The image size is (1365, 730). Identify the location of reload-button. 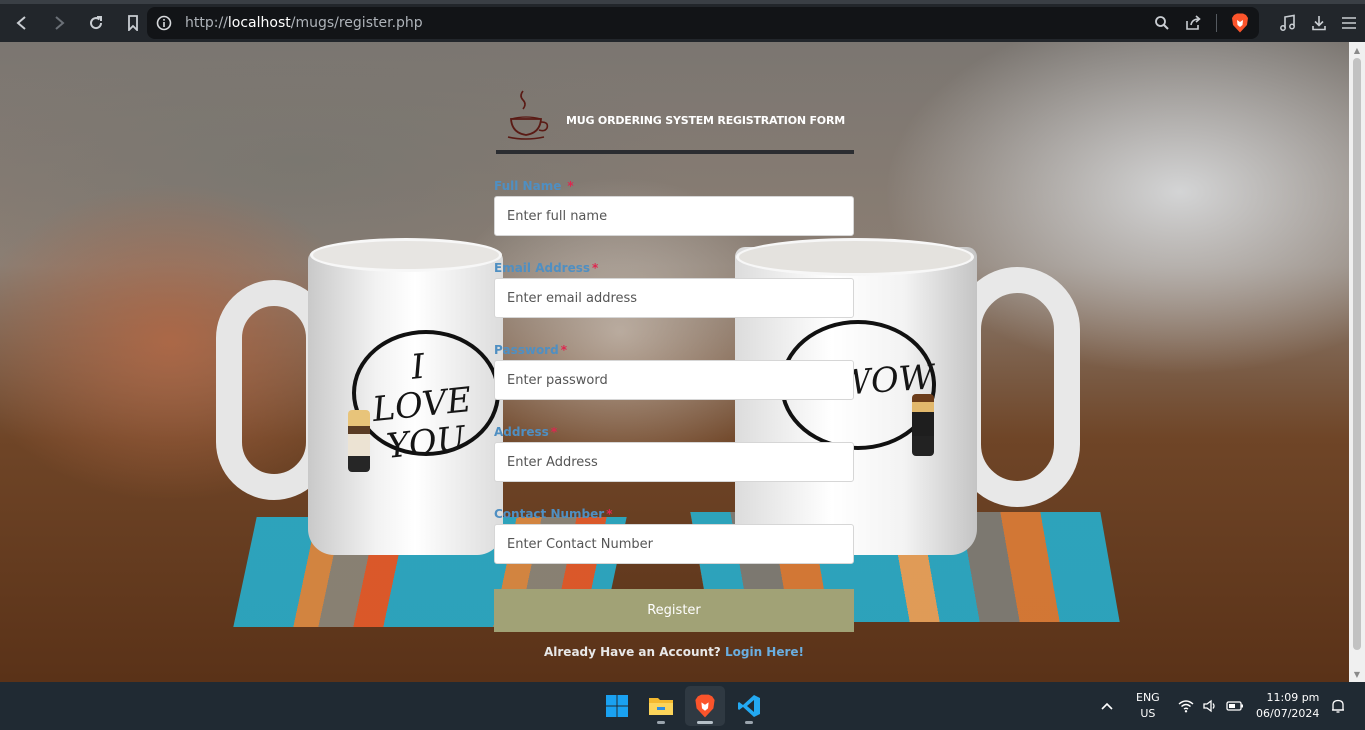
(96, 23).